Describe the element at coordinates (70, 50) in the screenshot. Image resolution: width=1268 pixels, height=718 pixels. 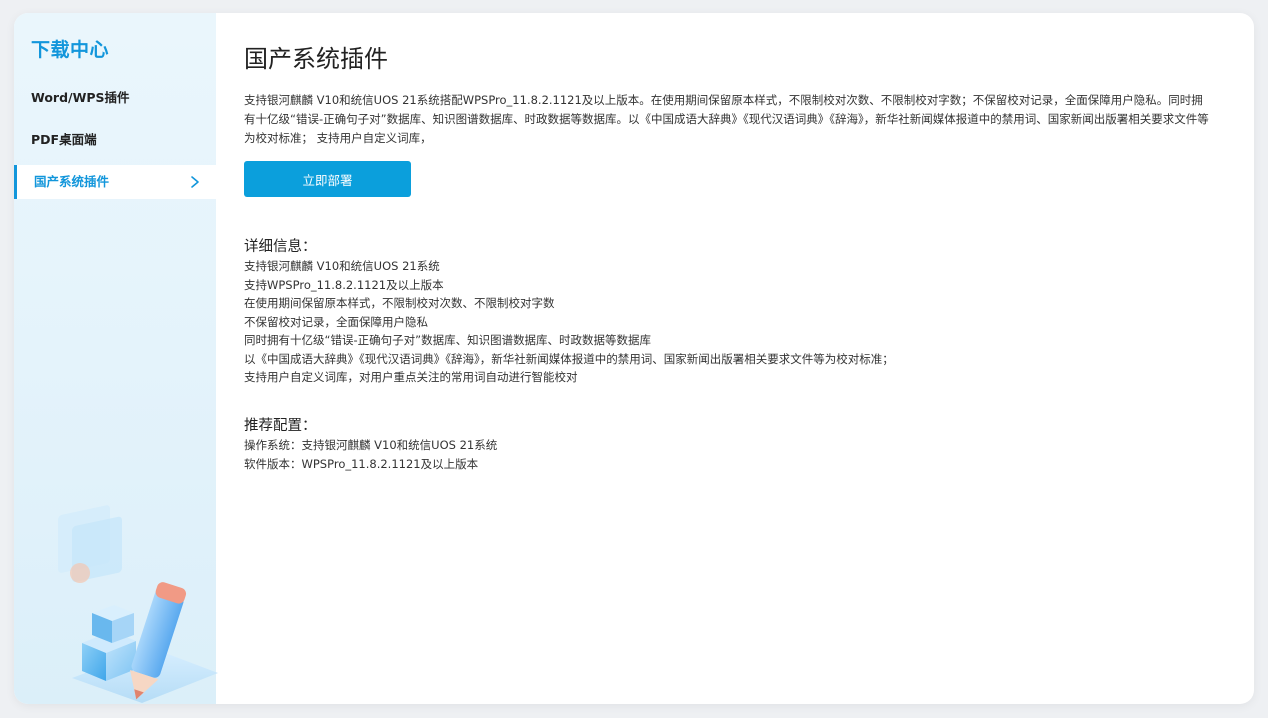
I see `sidebar-brand: 下载中心` at that location.